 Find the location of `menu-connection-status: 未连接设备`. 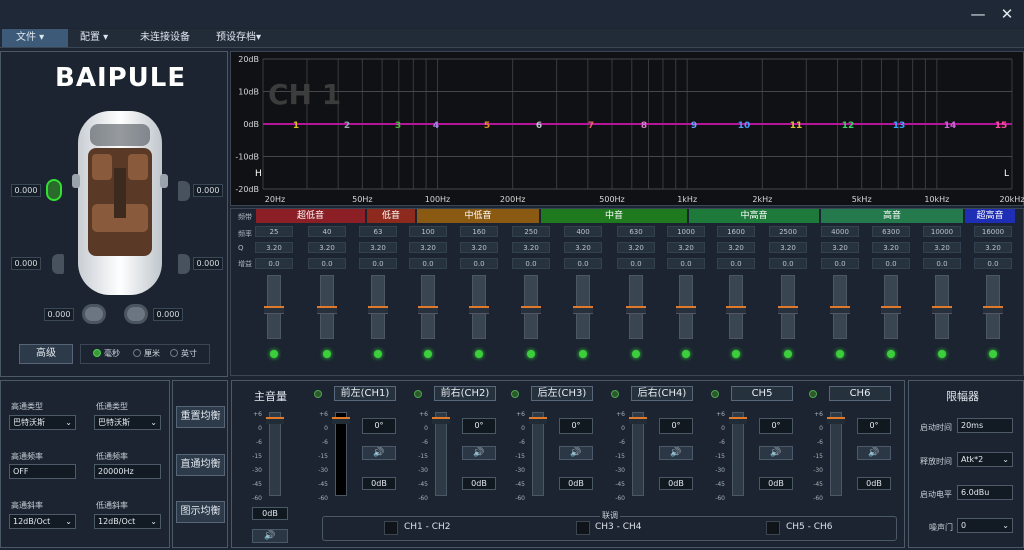

menu-connection-status: 未连接设备 is located at coordinates (168, 38).